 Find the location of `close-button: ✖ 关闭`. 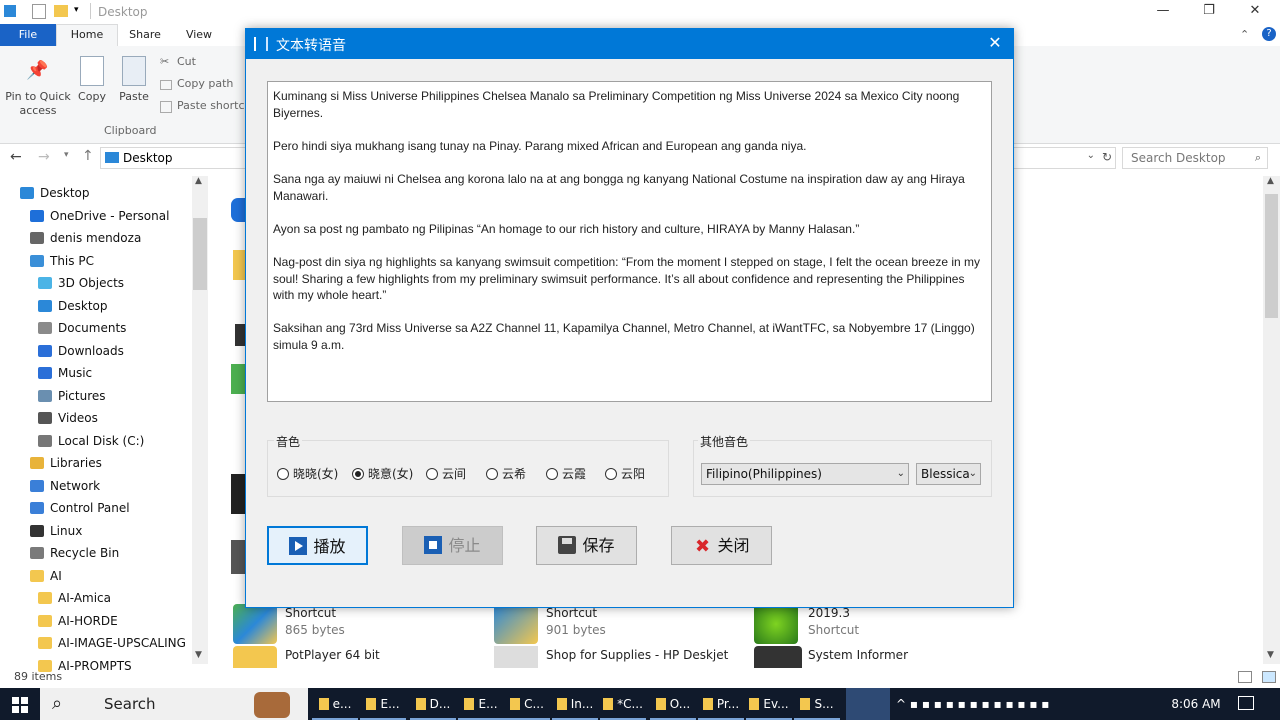

close-button: ✖ 关闭 is located at coordinates (721, 545).